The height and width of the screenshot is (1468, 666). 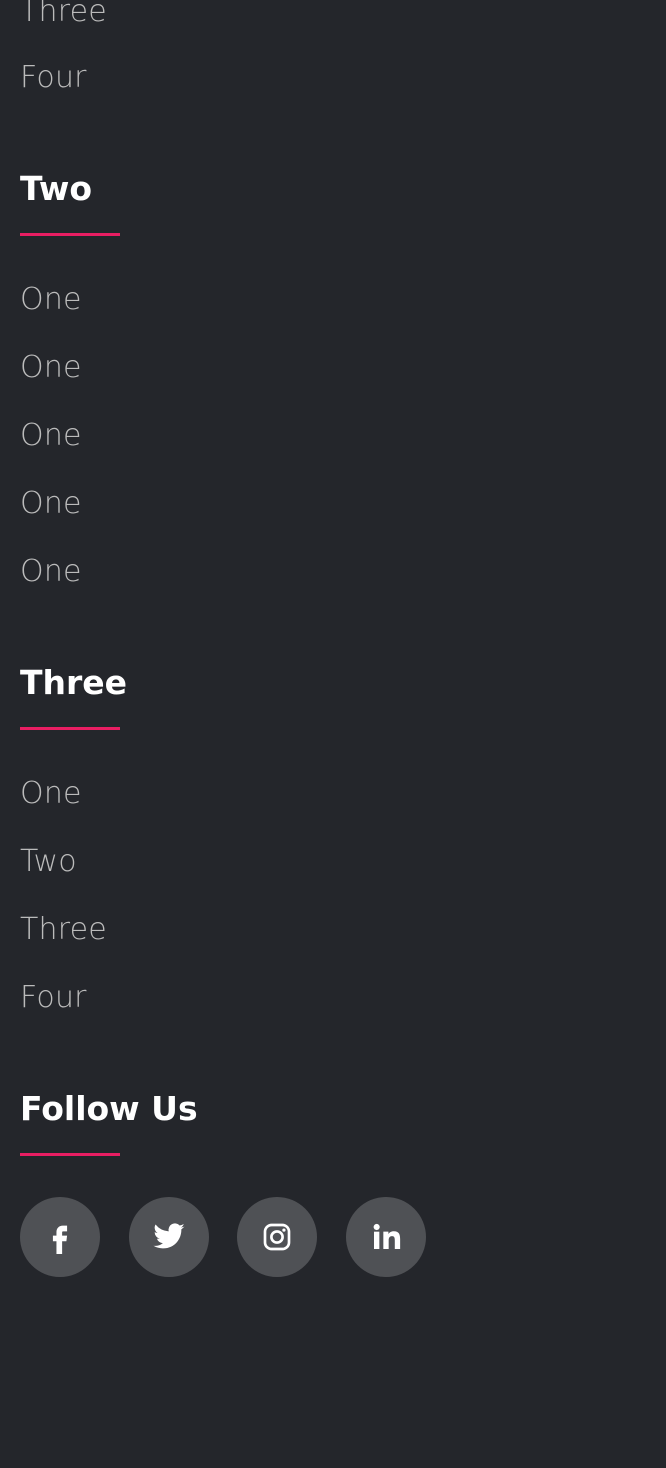 I want to click on instagram-icon, so click(x=277, y=1237).